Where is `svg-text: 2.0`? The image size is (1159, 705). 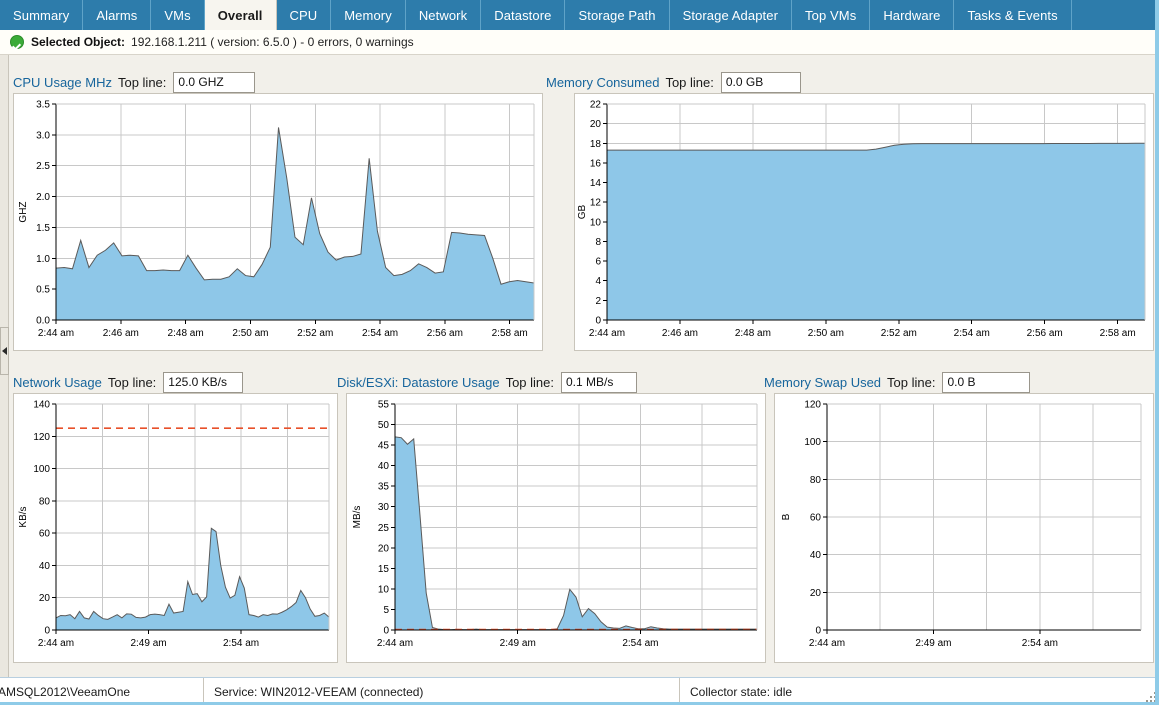
svg-text: 2.0 is located at coordinates (43, 197).